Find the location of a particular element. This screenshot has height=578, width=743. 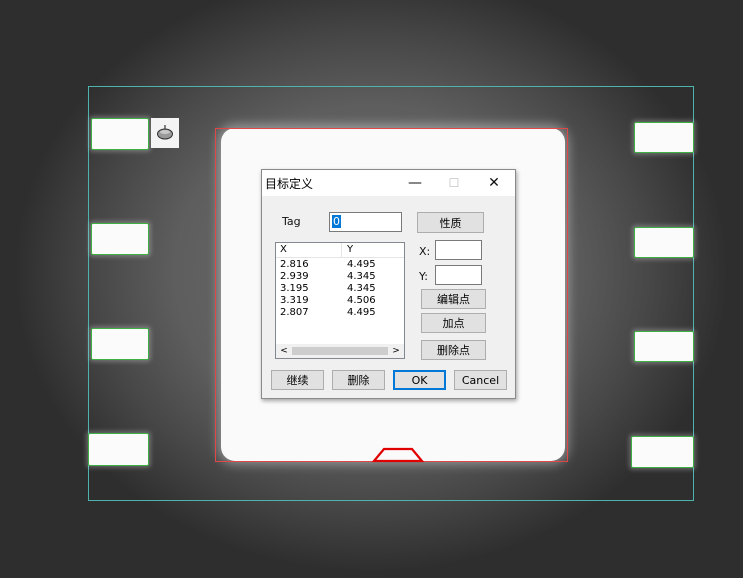

cell-x: 2.939 is located at coordinates (294, 276).